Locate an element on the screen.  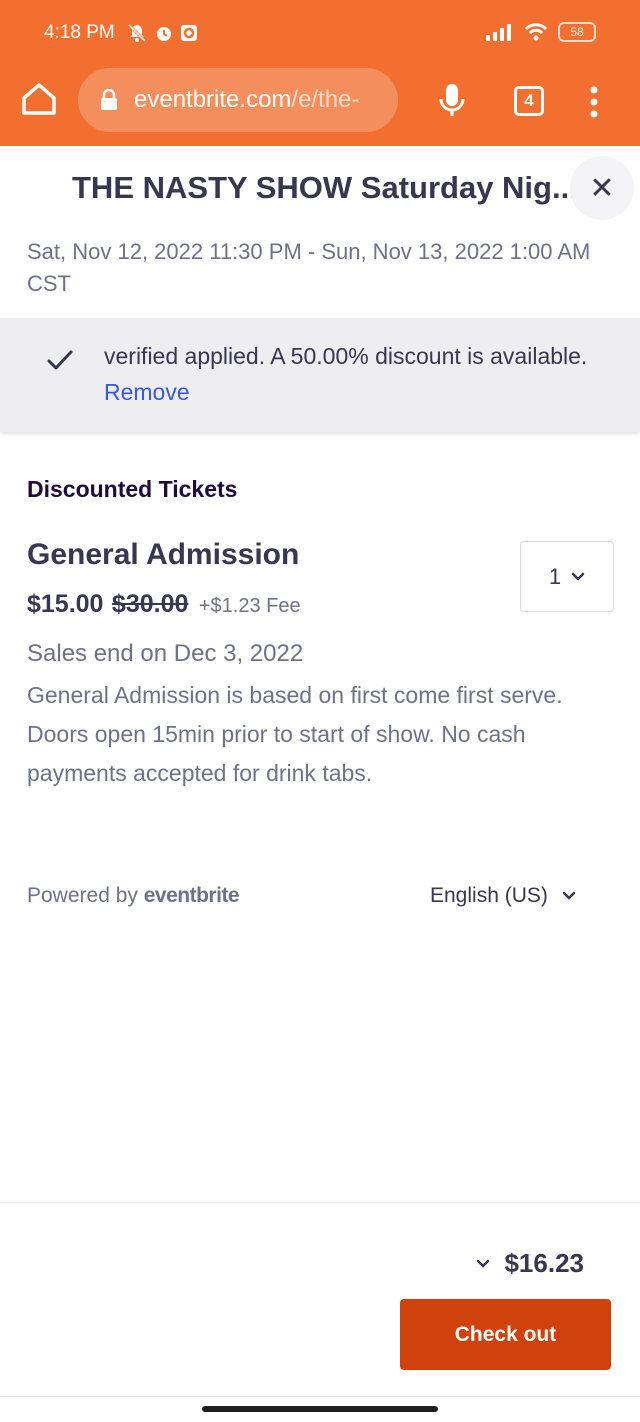
lock-icon is located at coordinates (109, 99).